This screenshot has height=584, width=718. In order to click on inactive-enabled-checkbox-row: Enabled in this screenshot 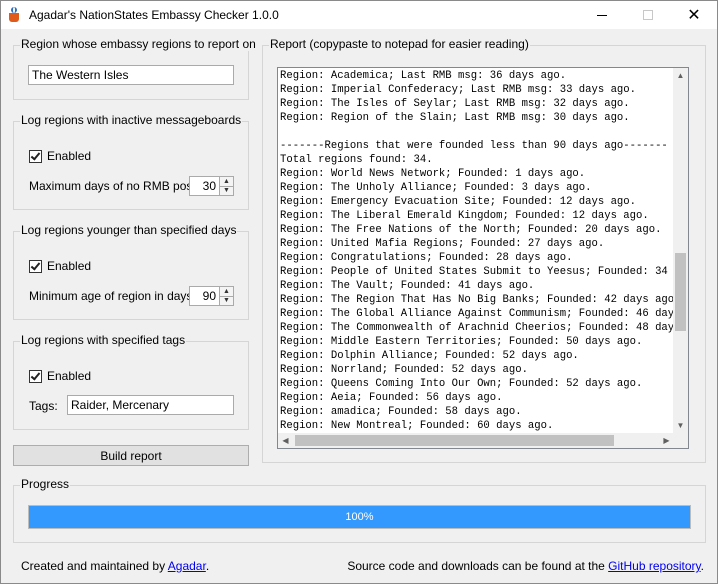, I will do `click(60, 156)`.